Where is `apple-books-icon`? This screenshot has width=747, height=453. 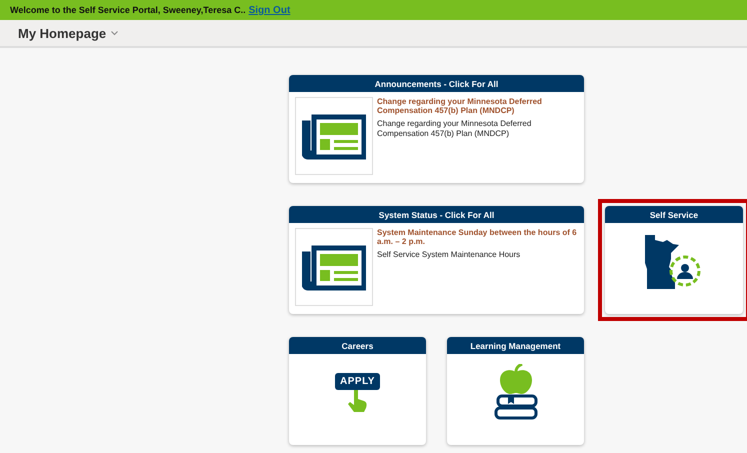 apple-books-icon is located at coordinates (516, 393).